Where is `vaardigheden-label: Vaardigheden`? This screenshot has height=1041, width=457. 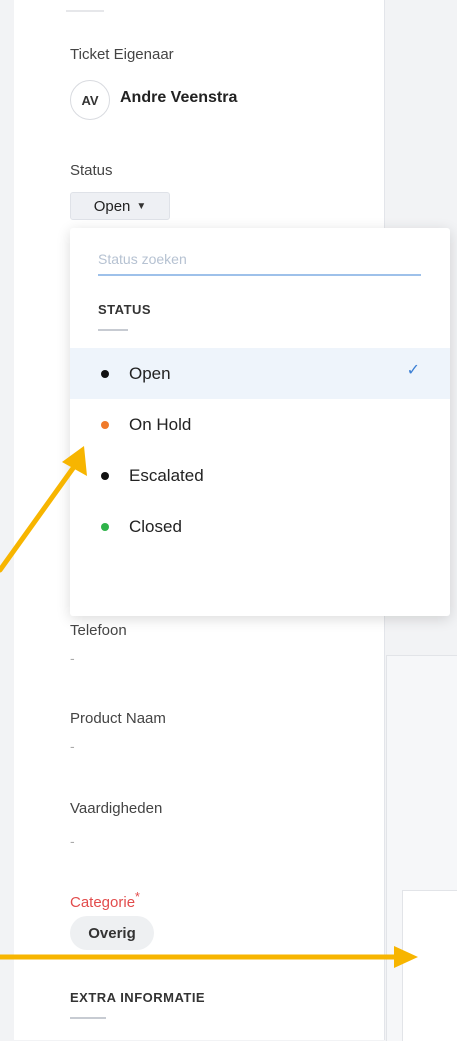 vaardigheden-label: Vaardigheden is located at coordinates (116, 808).